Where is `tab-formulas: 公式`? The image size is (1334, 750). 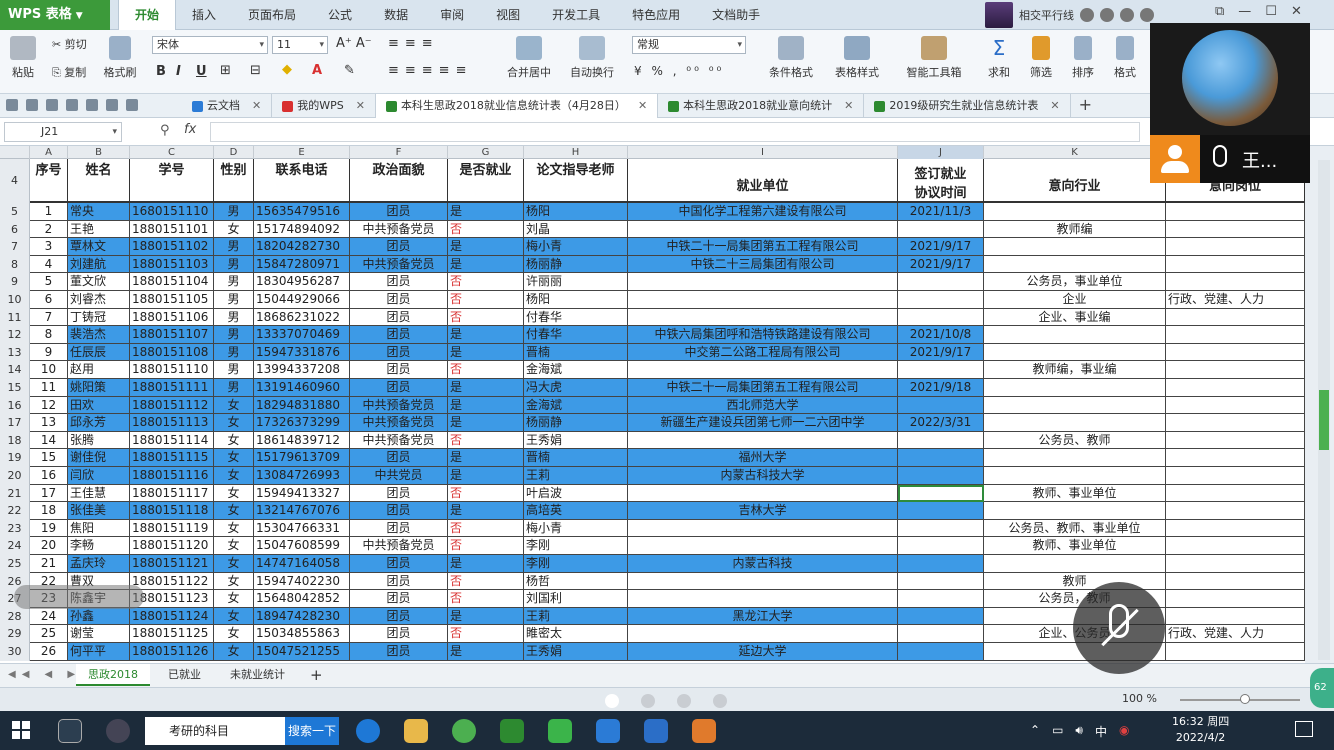 tab-formulas: 公式 is located at coordinates (340, 15).